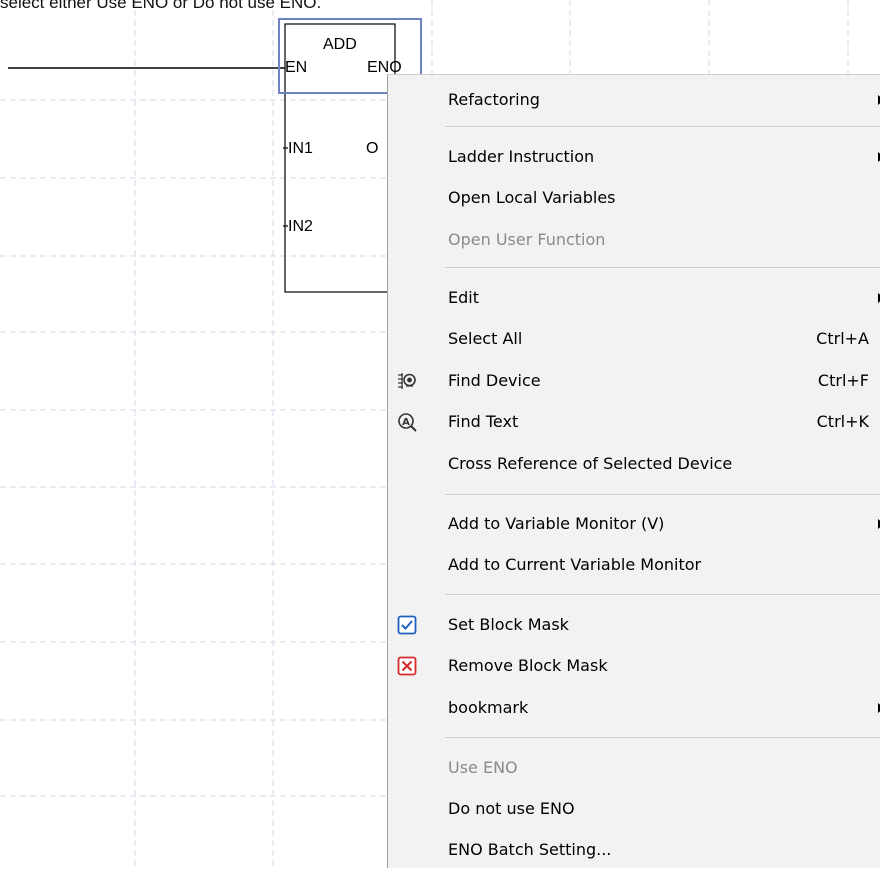  What do you see at coordinates (528, 665) in the screenshot?
I see `menu-item-label: Remove Block Mask` at bounding box center [528, 665].